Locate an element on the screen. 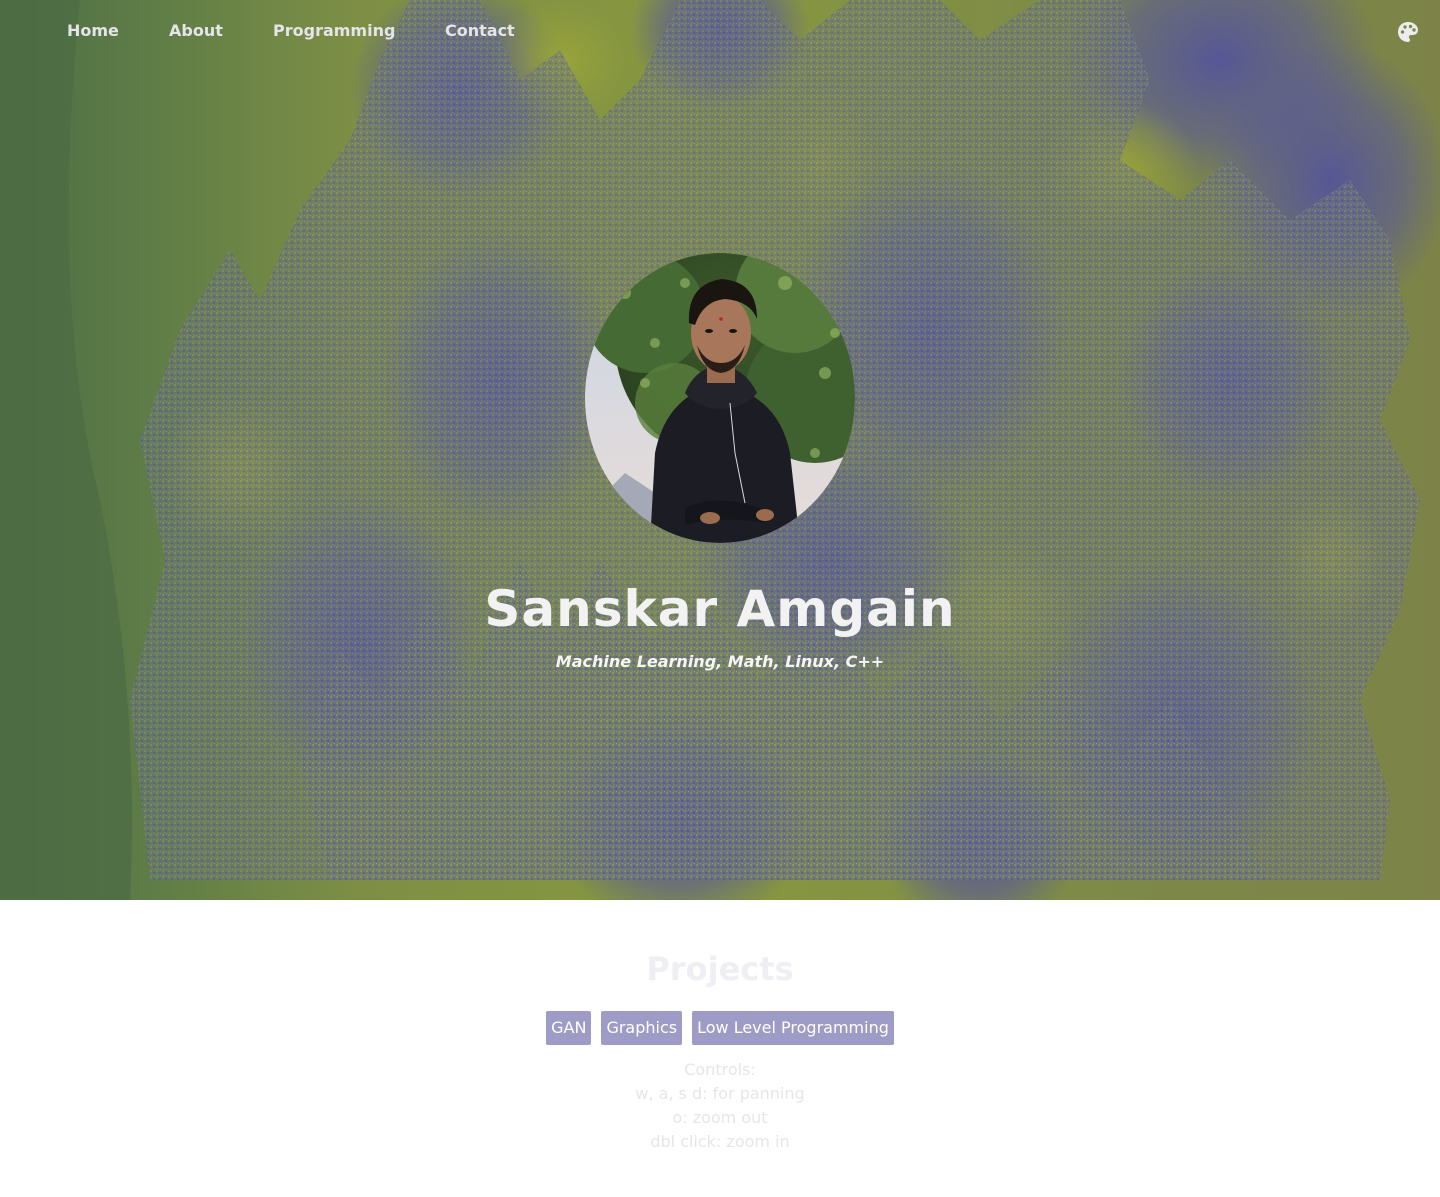 The height and width of the screenshot is (1197, 1440). controls-zoom-out: o: zoom out is located at coordinates (720, 1117).